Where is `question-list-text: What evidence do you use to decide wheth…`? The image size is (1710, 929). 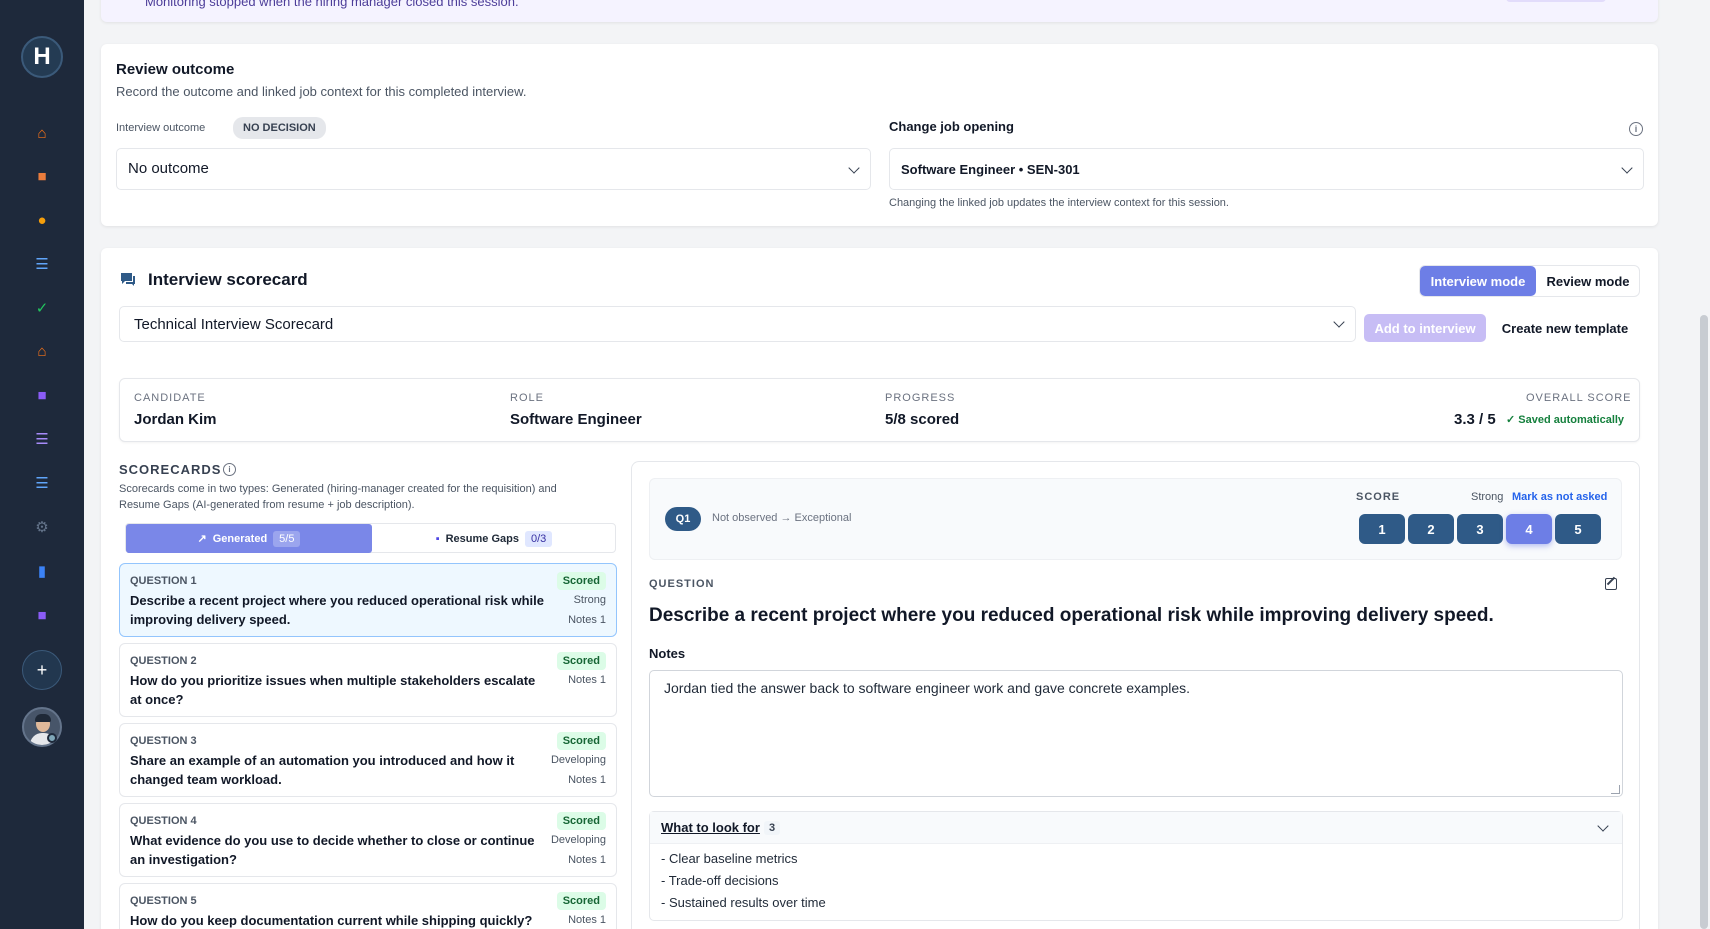 question-list-text: What evidence do you use to decide wheth… is located at coordinates (332, 850).